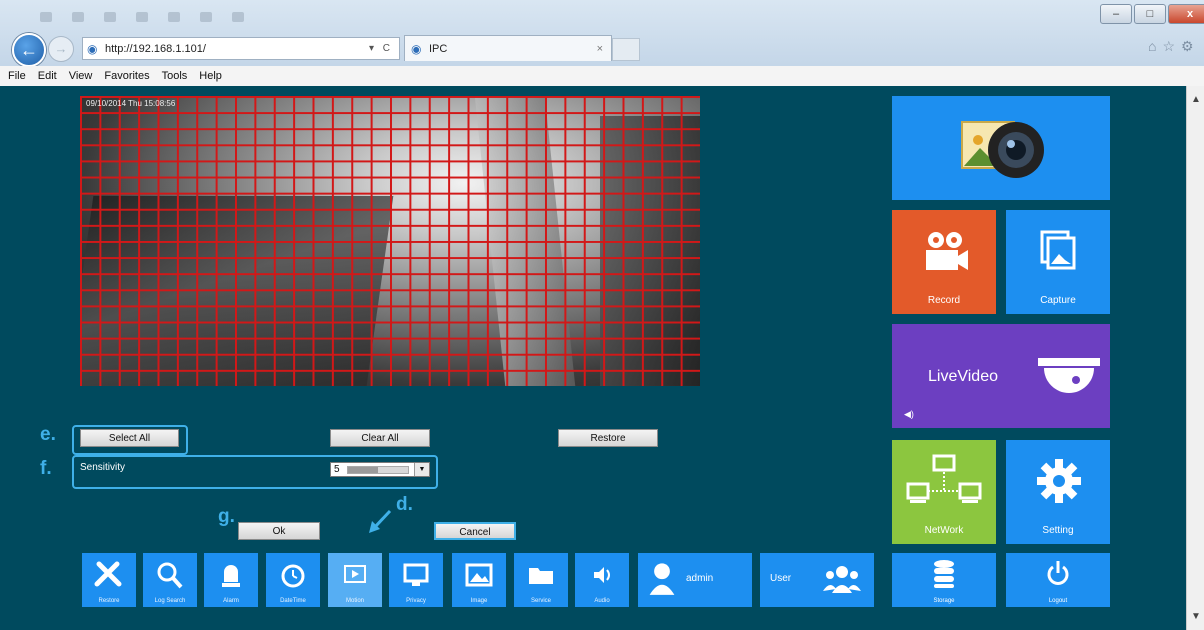  Describe the element at coordinates (600, 49) in the screenshot. I see `tab-close-icon: ×` at that location.